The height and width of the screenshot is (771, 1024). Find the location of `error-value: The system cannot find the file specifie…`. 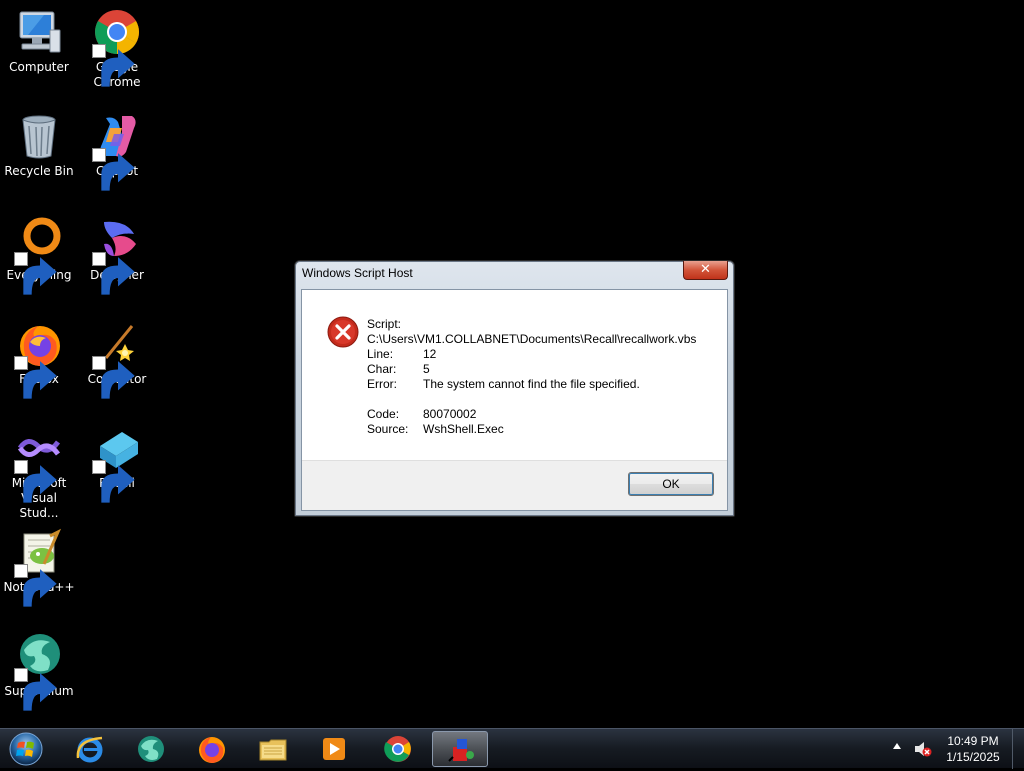

error-value: The system cannot find the file specifie… is located at coordinates (531, 384).